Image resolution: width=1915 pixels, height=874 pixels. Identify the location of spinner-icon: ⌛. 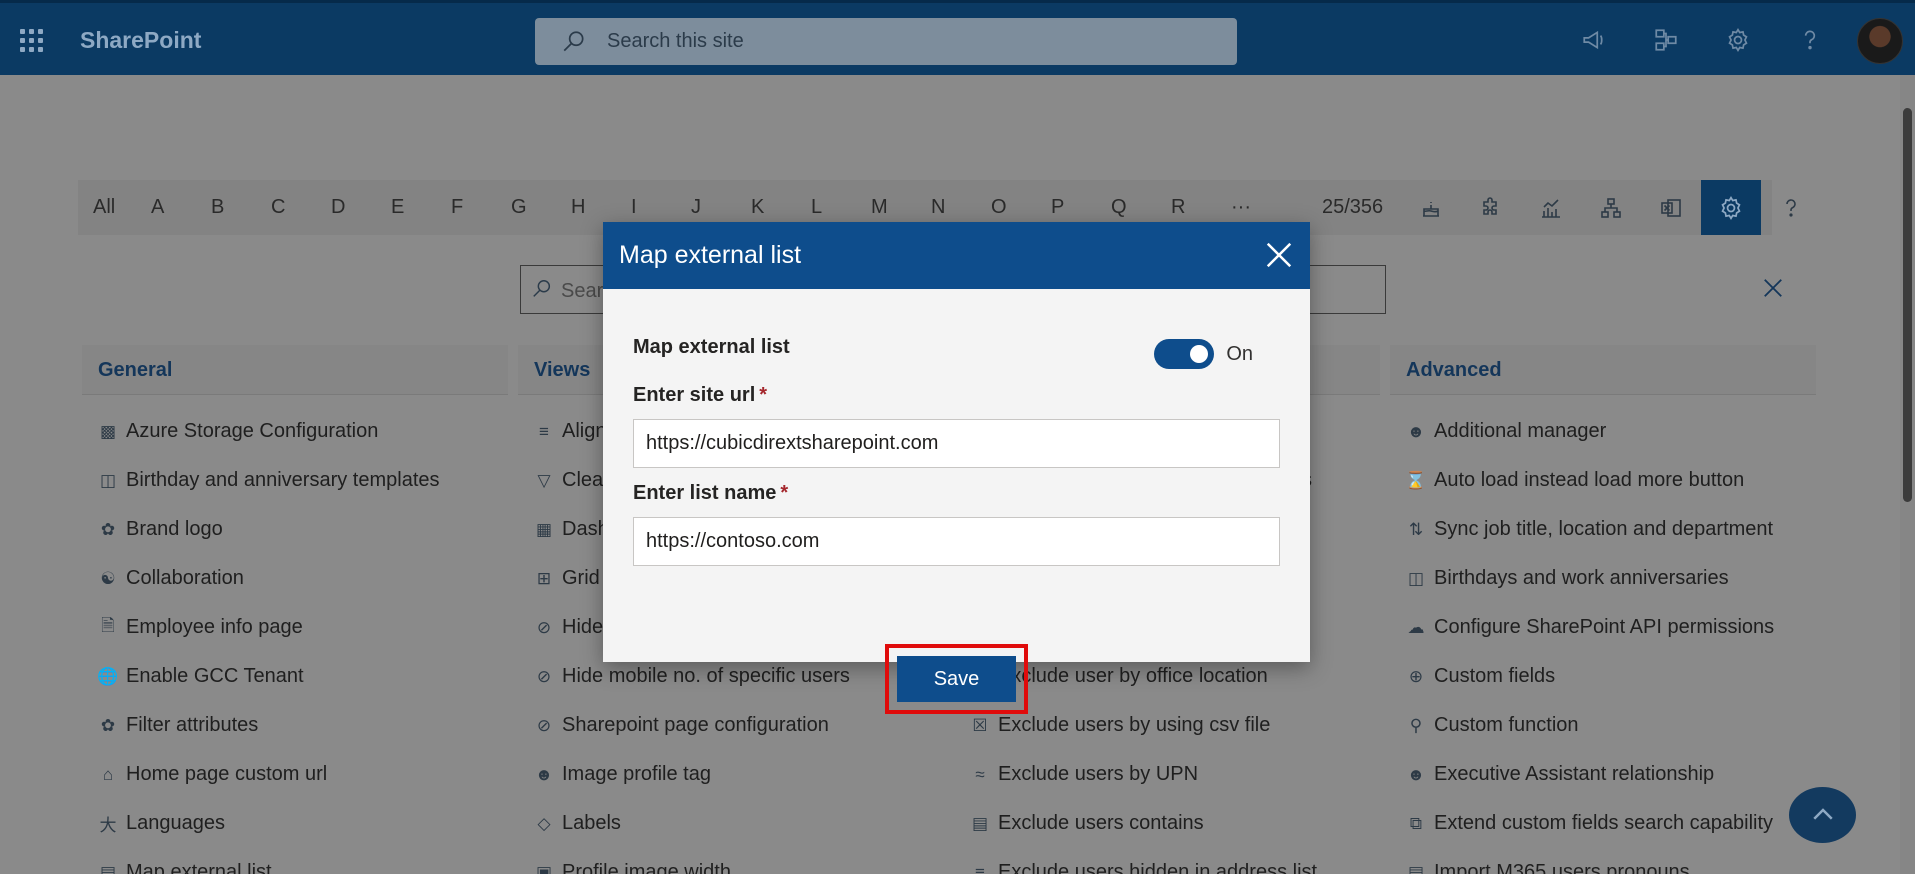
(1416, 480).